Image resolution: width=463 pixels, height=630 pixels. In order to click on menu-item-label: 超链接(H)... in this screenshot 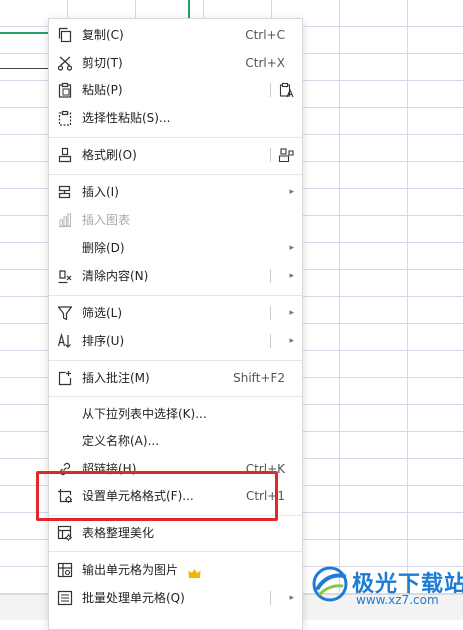, I will do `click(115, 469)`.